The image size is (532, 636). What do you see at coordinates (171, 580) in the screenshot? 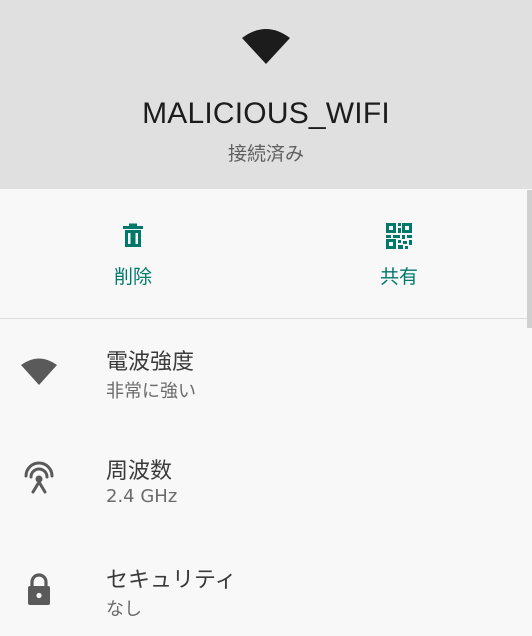
I see `detail-title: セキュリティ` at bounding box center [171, 580].